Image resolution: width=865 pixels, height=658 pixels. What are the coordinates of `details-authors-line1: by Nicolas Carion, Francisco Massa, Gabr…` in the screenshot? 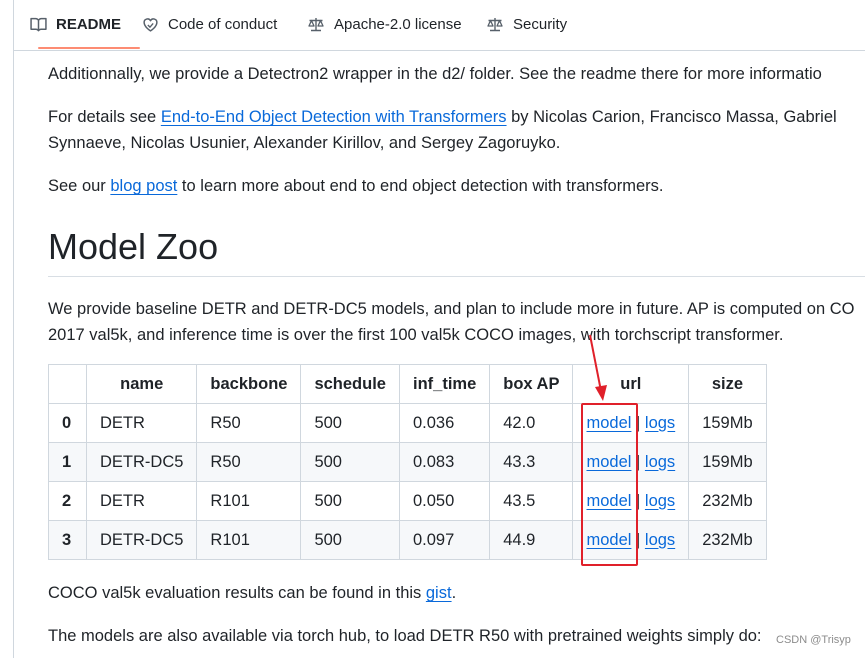 It's located at (671, 117).